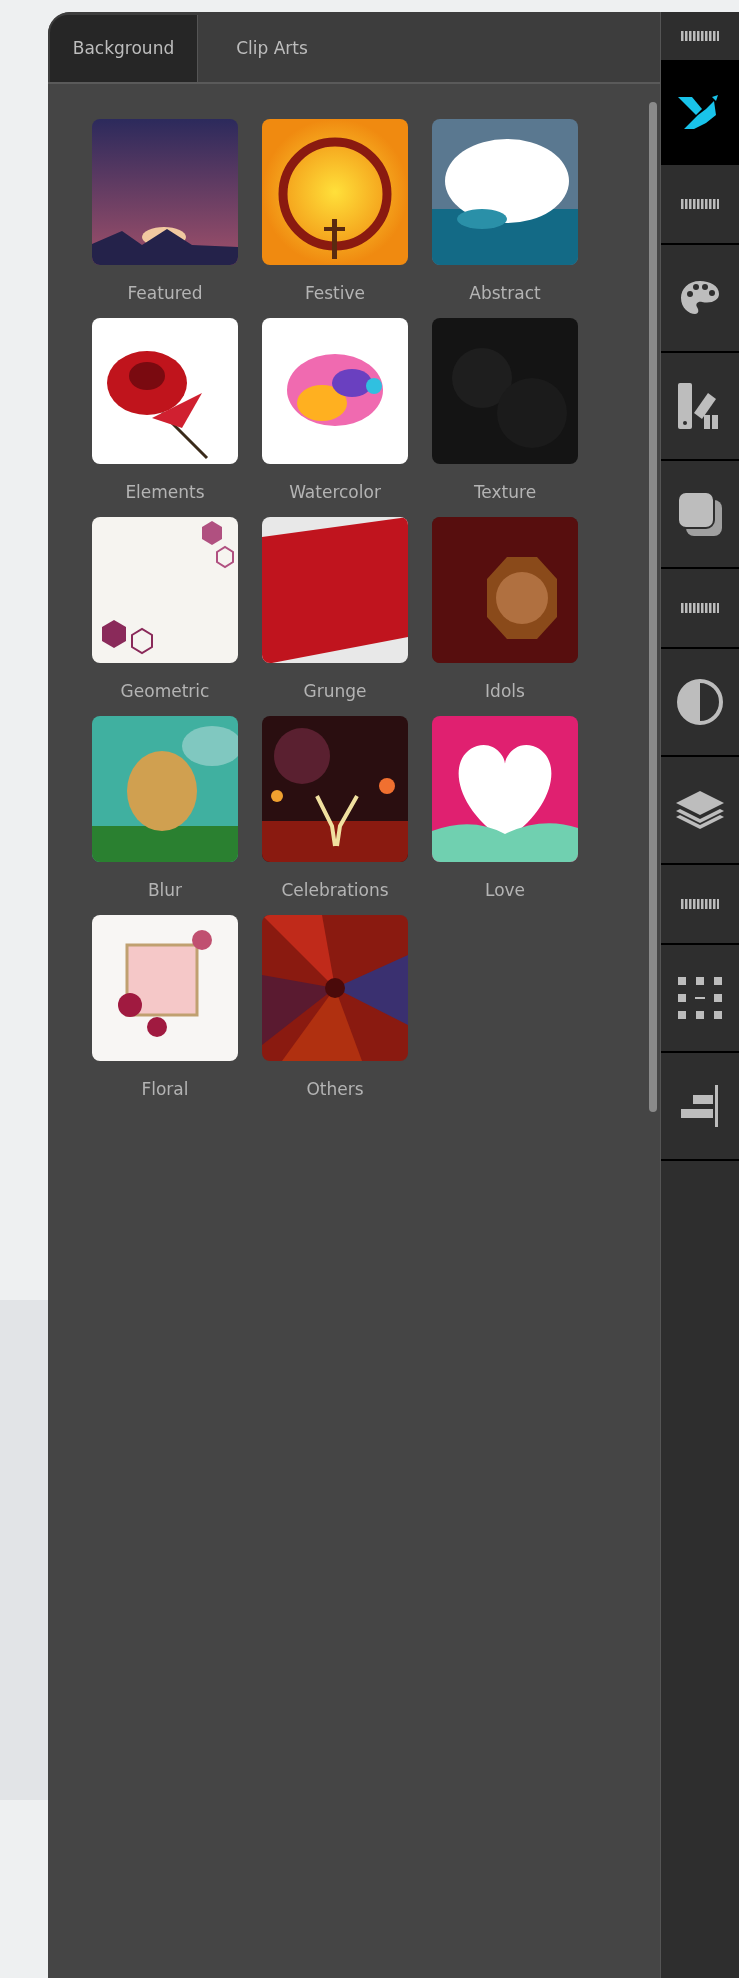 This screenshot has height=1978, width=739. What do you see at coordinates (700, 810) in the screenshot?
I see `layers-icon` at bounding box center [700, 810].